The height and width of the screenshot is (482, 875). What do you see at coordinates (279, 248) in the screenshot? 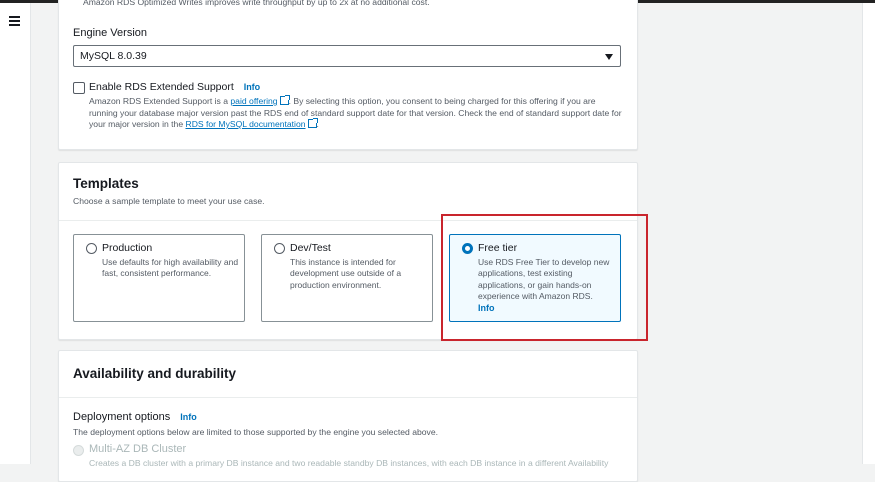
I see `devtest-radio` at bounding box center [279, 248].